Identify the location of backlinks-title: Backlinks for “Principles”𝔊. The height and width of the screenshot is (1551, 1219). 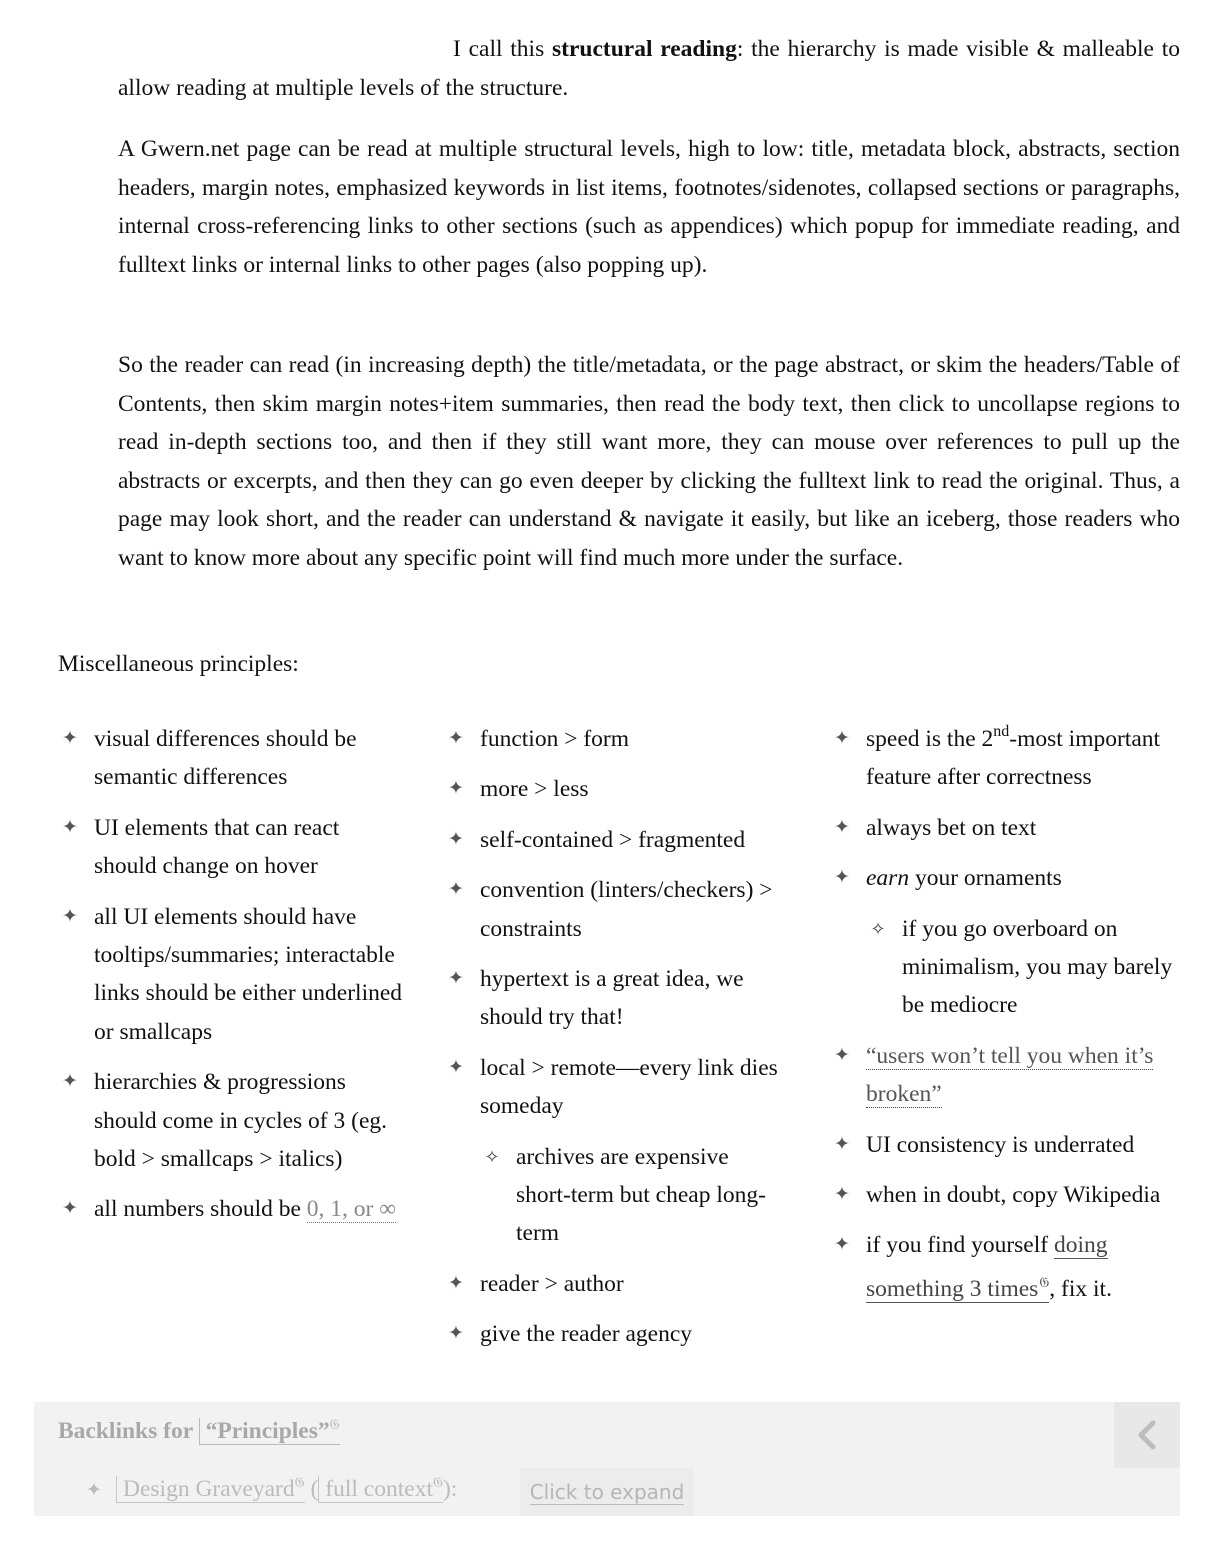
(199, 1431).